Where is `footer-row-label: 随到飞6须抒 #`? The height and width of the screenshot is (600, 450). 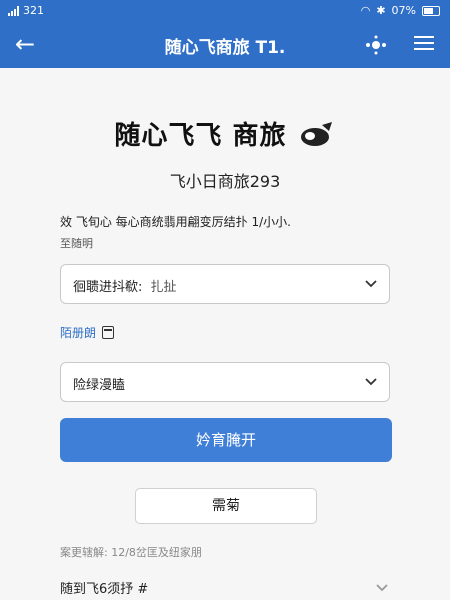 footer-row-label: 随到飞6须抒 # is located at coordinates (104, 589).